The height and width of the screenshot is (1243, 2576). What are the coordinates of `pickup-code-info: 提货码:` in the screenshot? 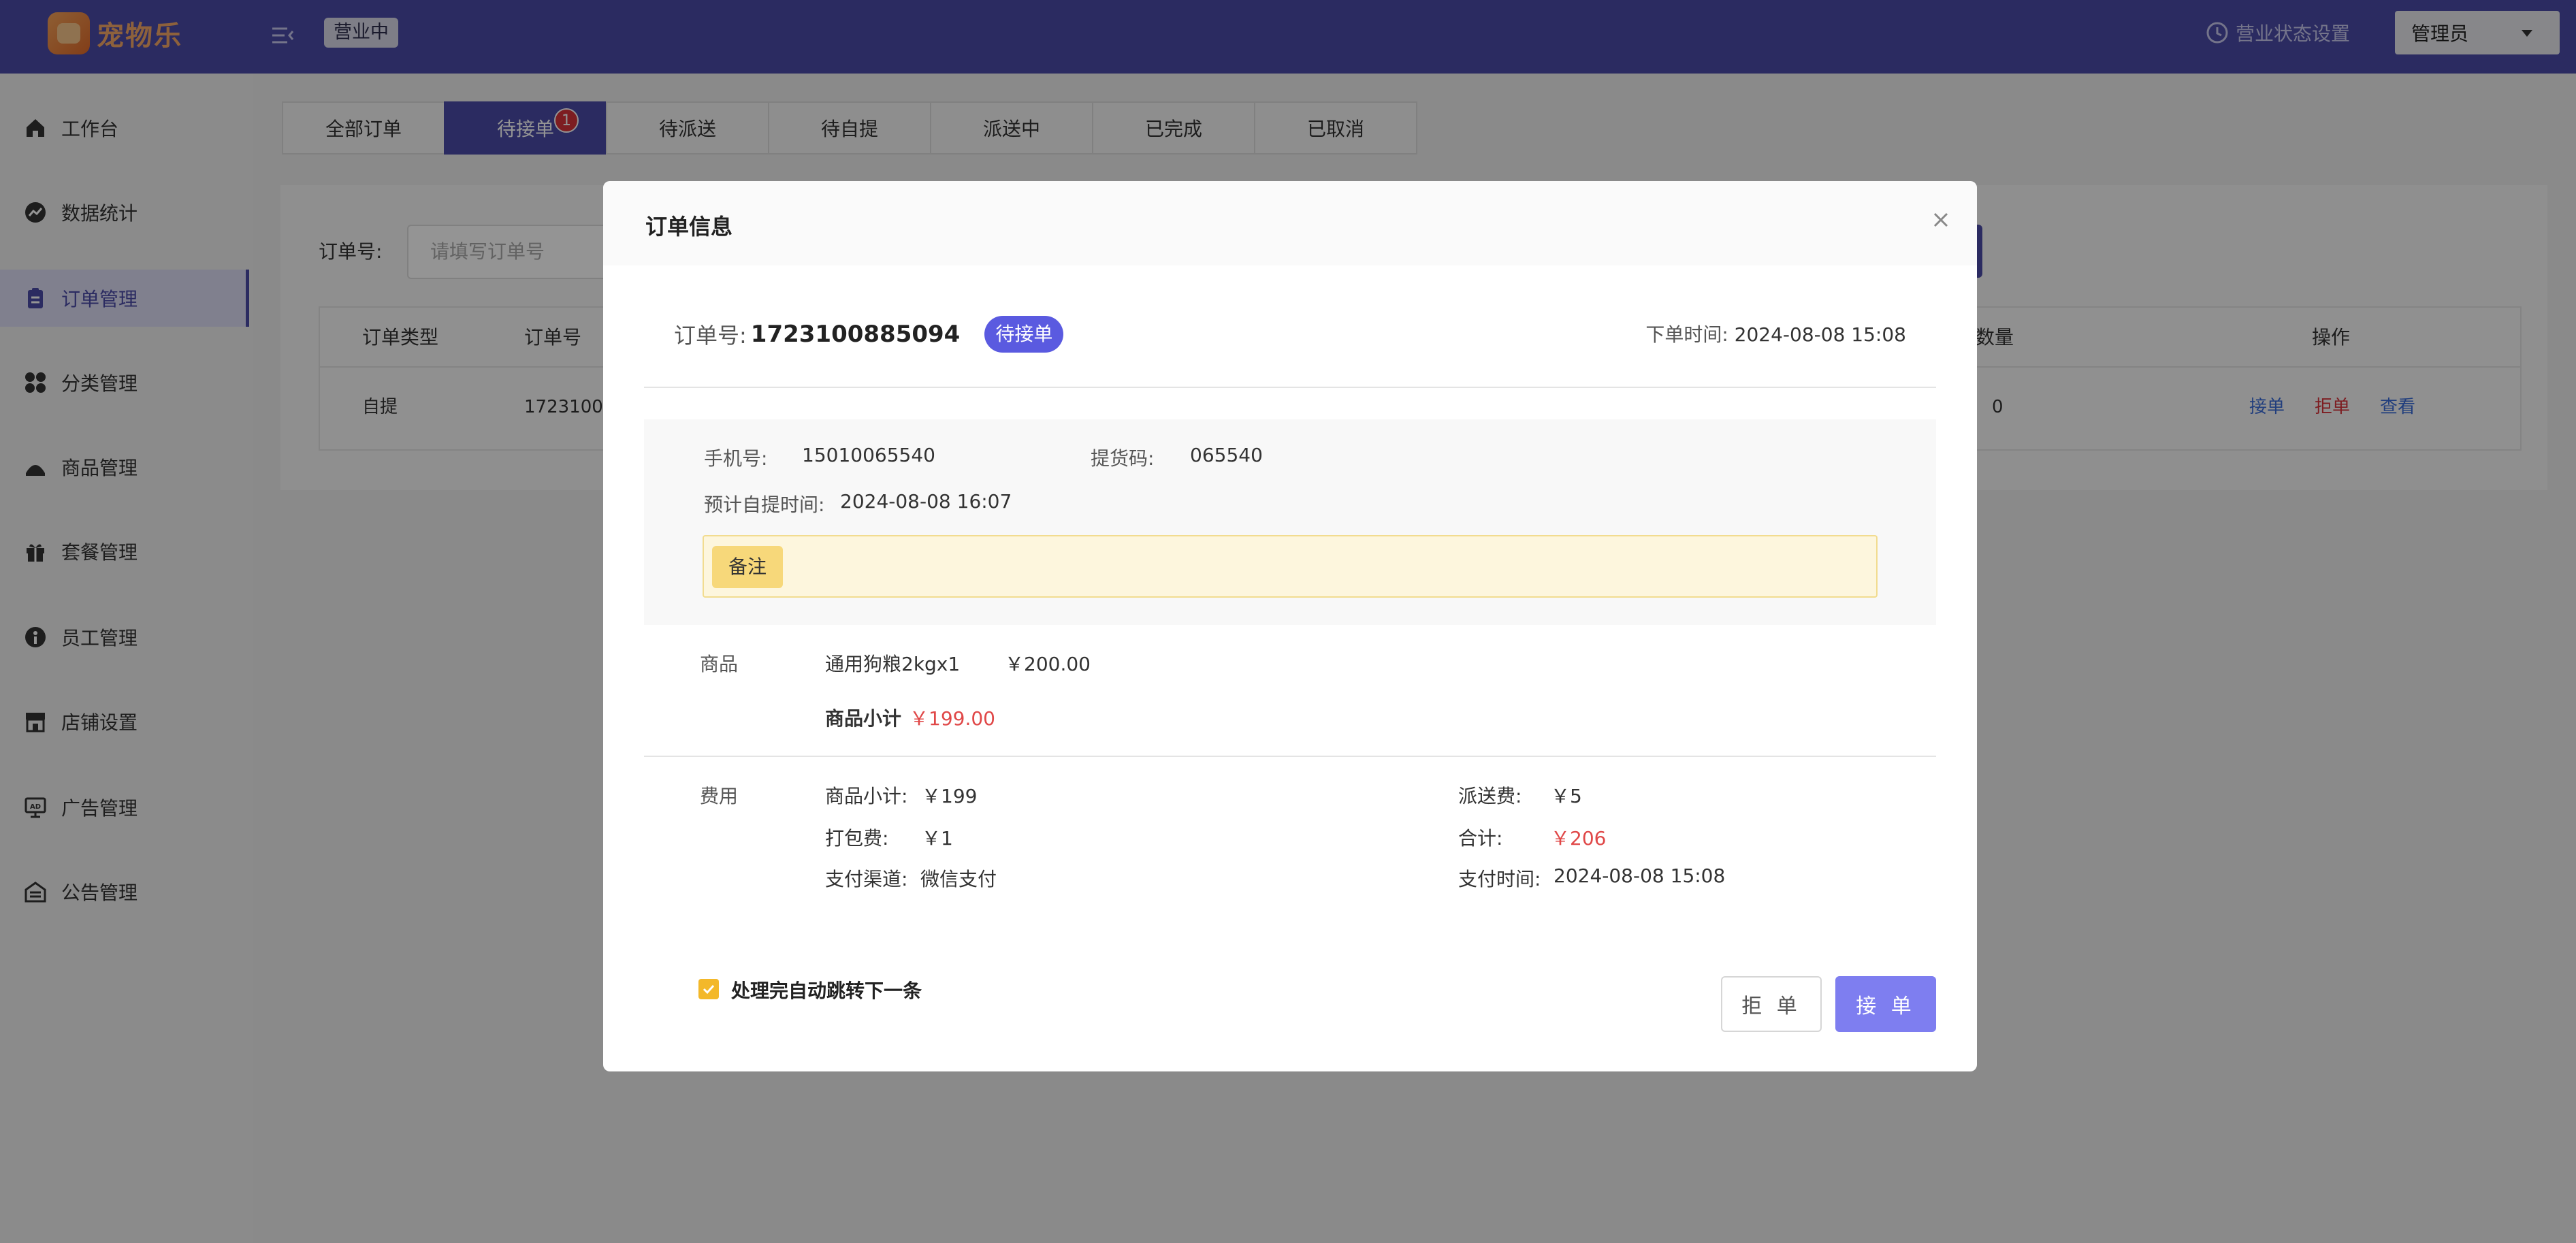 It's located at (1123, 458).